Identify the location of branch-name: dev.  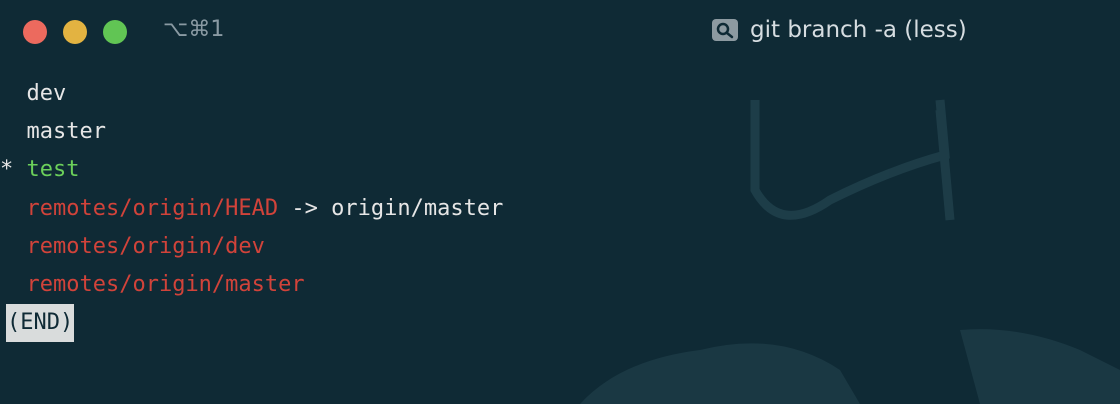
(46, 93).